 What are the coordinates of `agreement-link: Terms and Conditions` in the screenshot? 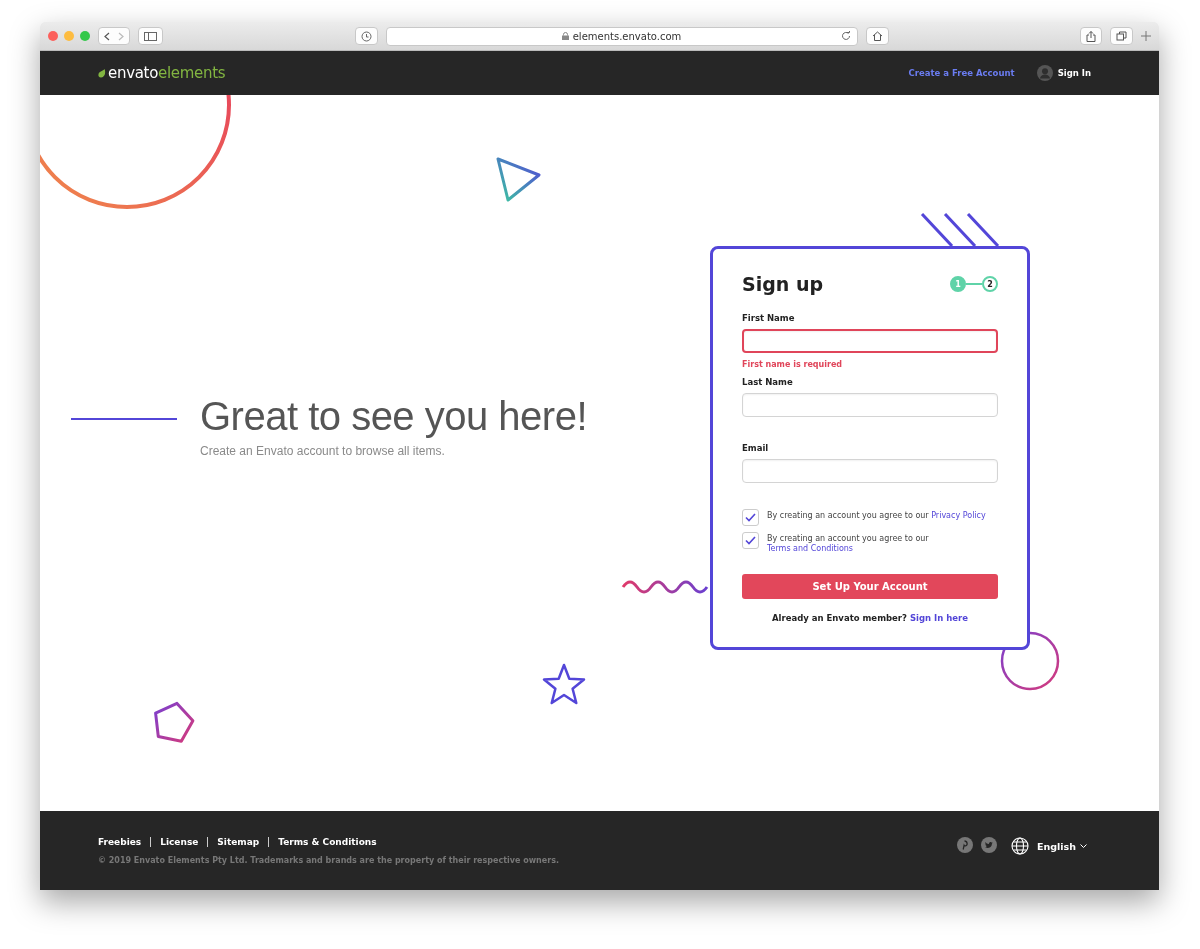 It's located at (810, 548).